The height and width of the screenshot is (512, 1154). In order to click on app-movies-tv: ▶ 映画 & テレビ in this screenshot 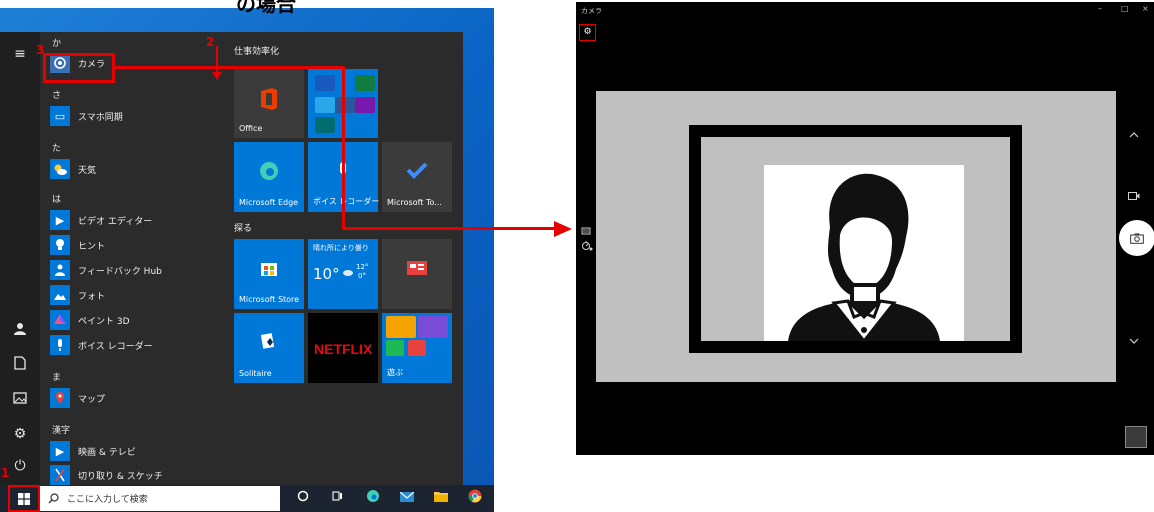, I will do `click(130, 451)`.